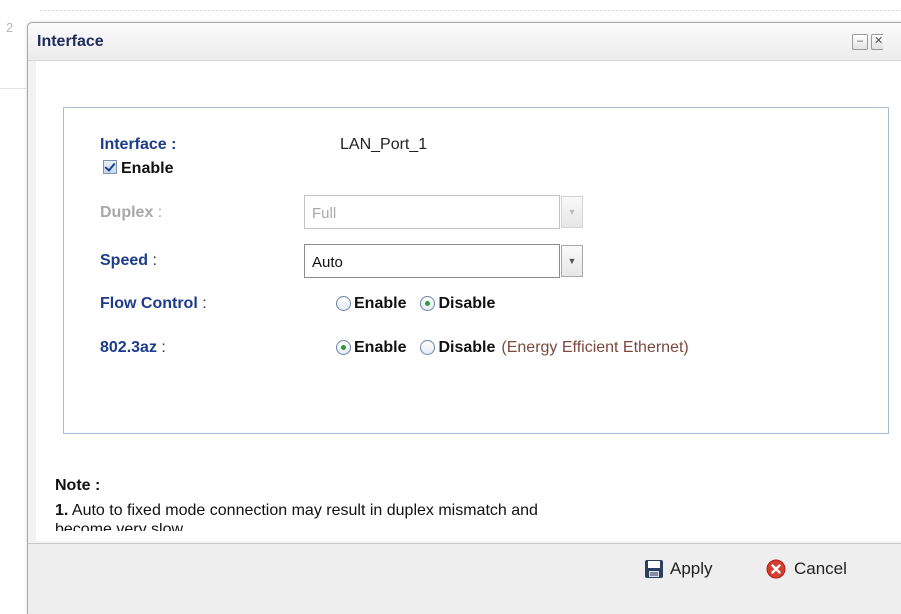 This screenshot has height=614, width=901. What do you see at coordinates (464, 42) in the screenshot?
I see `dialog-title-bar: Interface – ✕` at bounding box center [464, 42].